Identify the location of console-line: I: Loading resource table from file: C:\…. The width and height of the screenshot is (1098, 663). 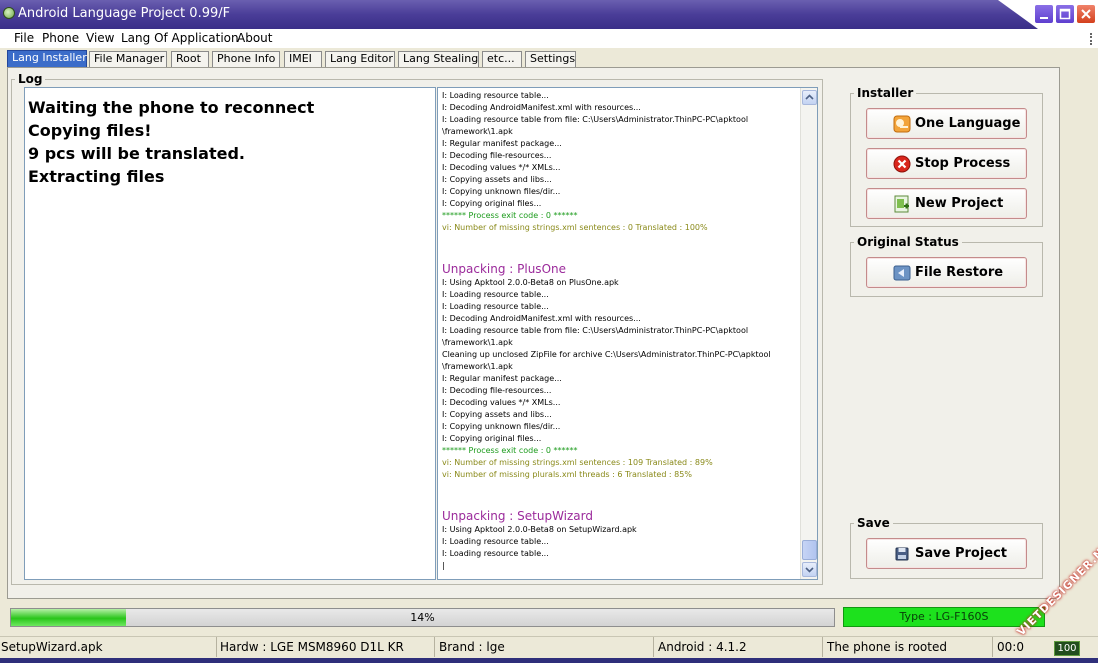
(595, 330).